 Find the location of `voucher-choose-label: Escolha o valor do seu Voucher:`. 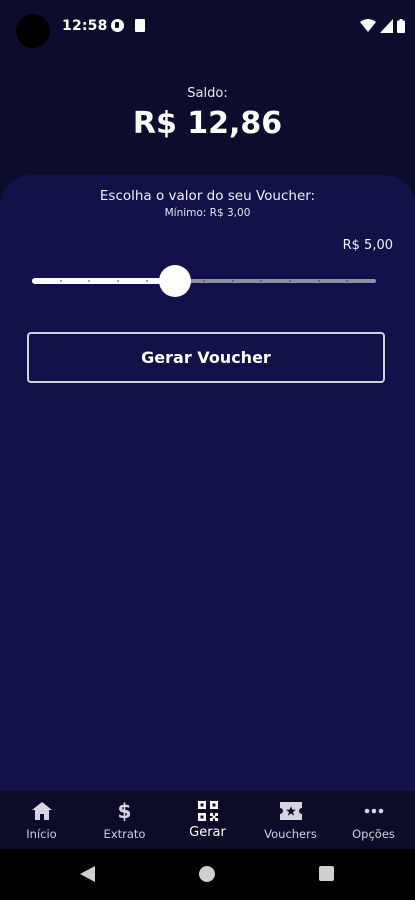

voucher-choose-label: Escolha o valor do seu Voucher: is located at coordinates (207, 196).